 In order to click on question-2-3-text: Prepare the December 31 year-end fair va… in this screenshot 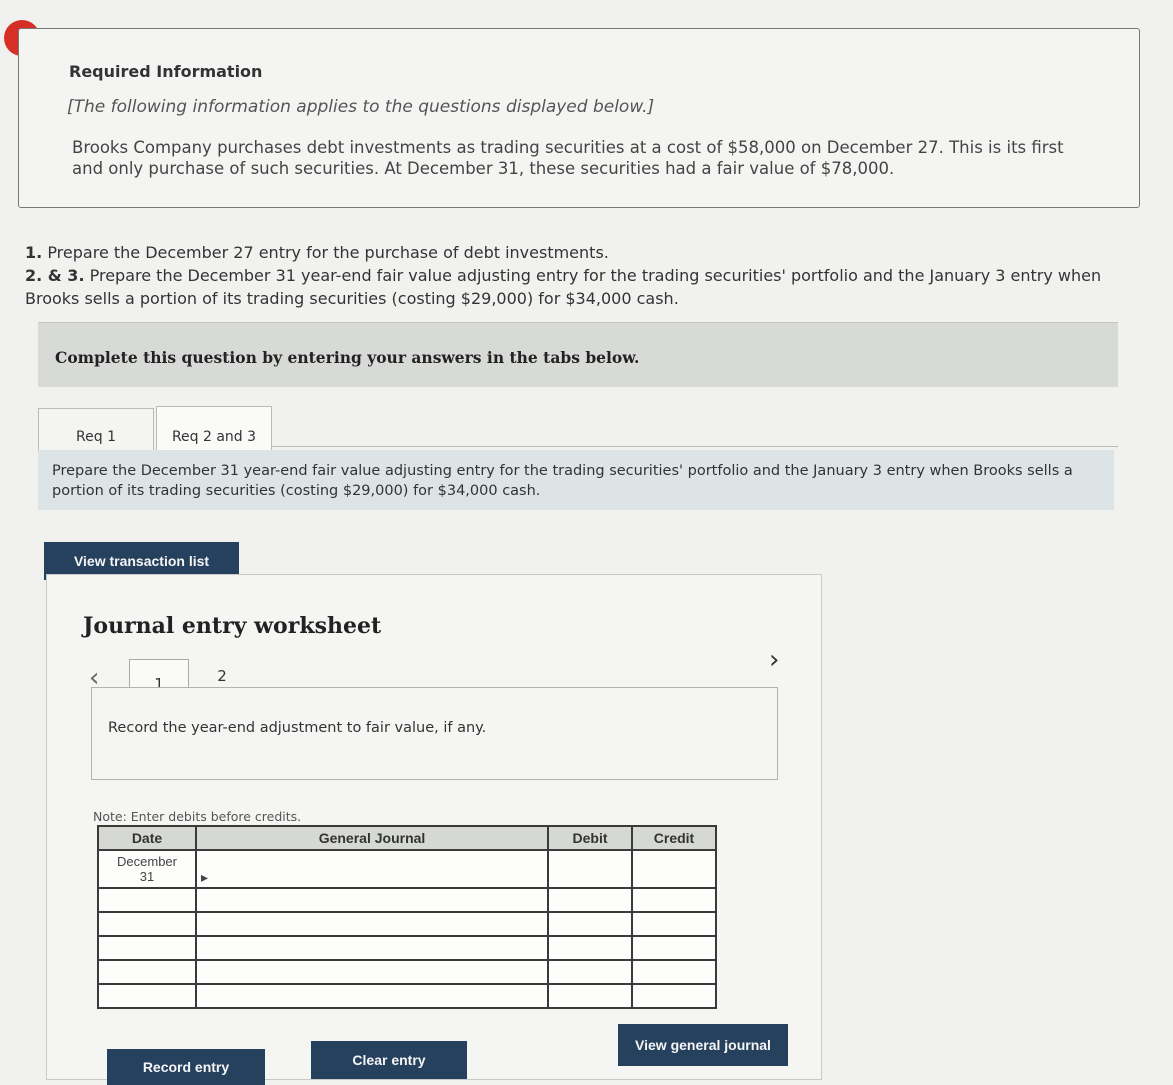, I will do `click(563, 287)`.